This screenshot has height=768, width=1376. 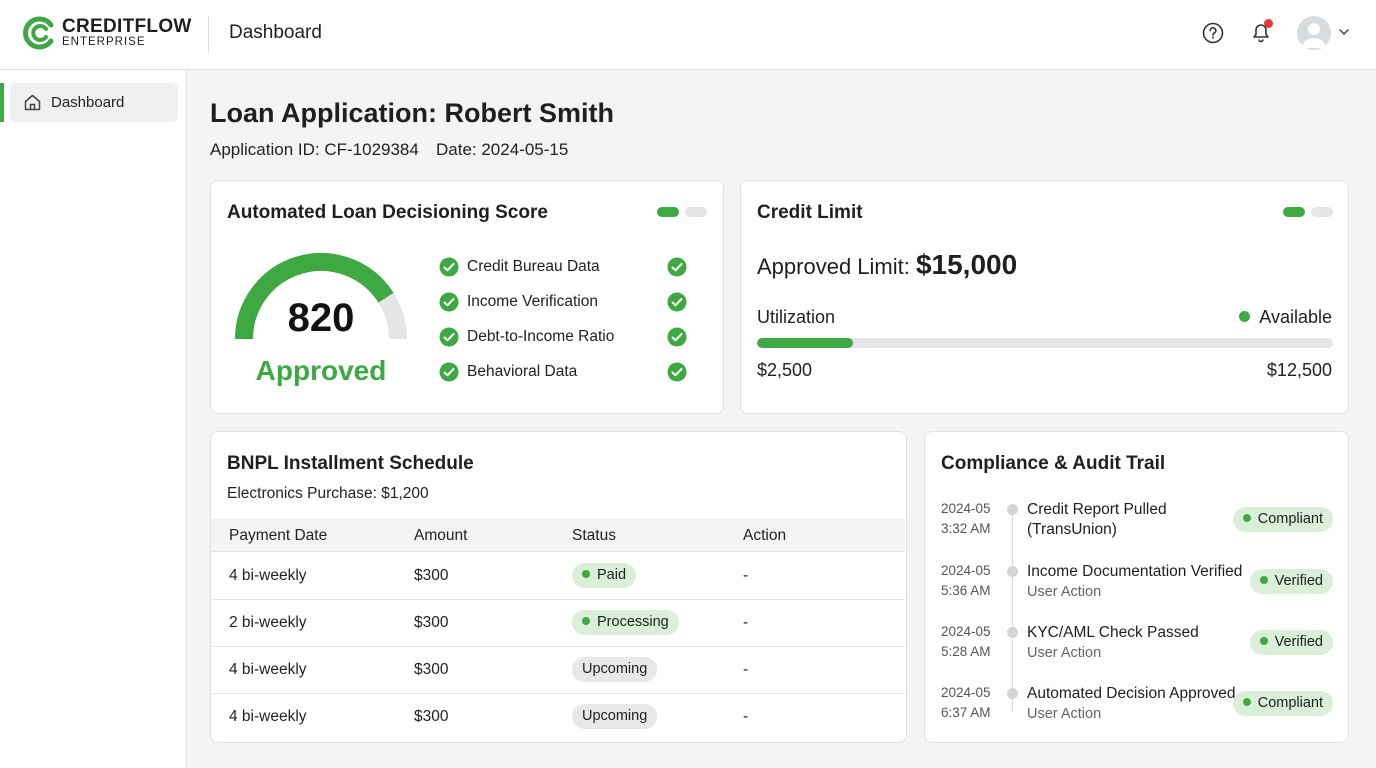 What do you see at coordinates (1072, 529) in the screenshot?
I see `audit-subtitle: (TransUnion)` at bounding box center [1072, 529].